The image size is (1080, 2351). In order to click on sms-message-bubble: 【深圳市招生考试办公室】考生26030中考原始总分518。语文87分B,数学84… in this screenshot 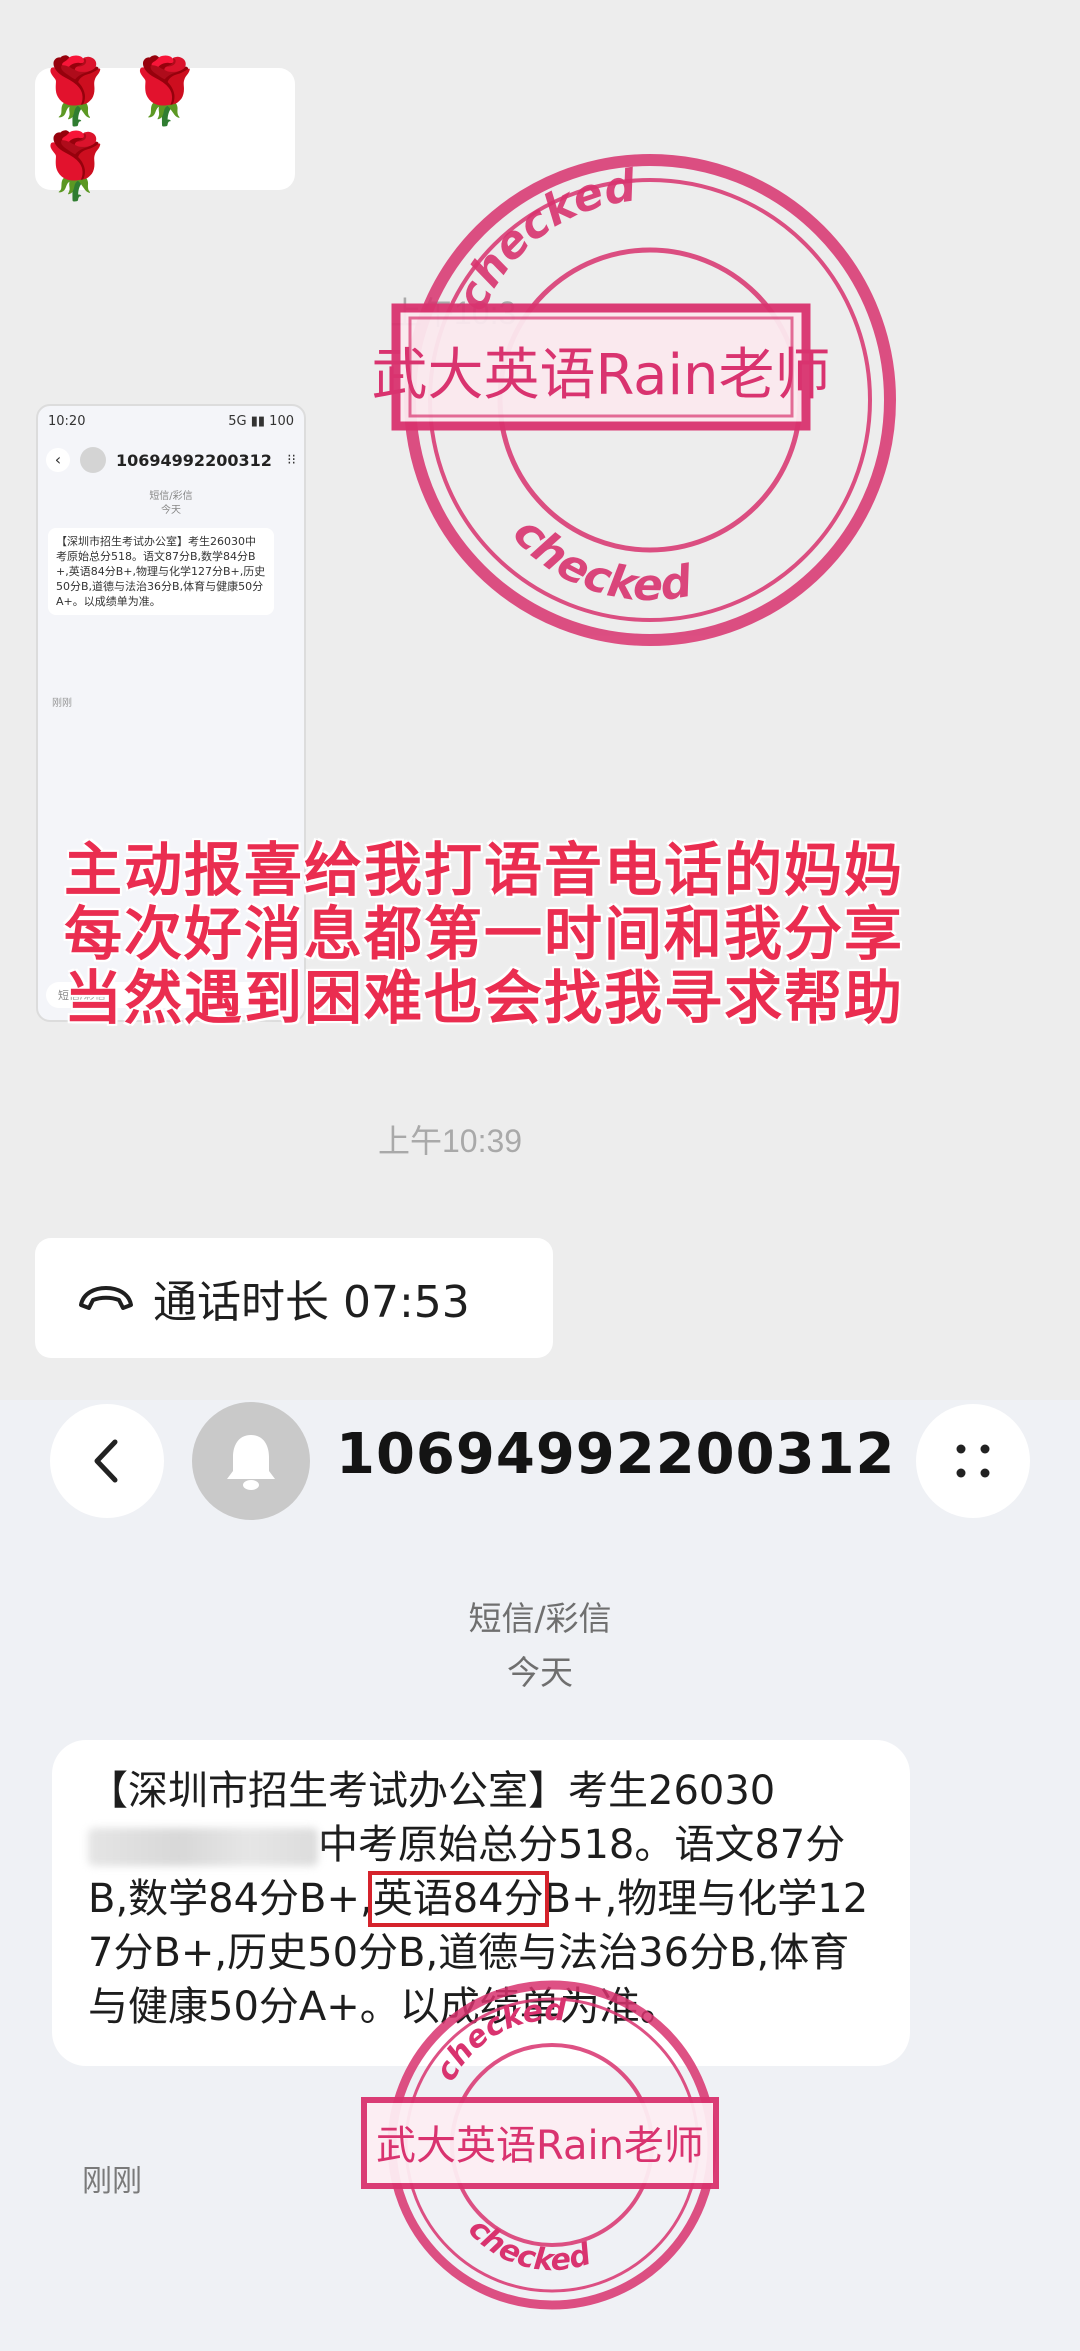, I will do `click(481, 1903)`.